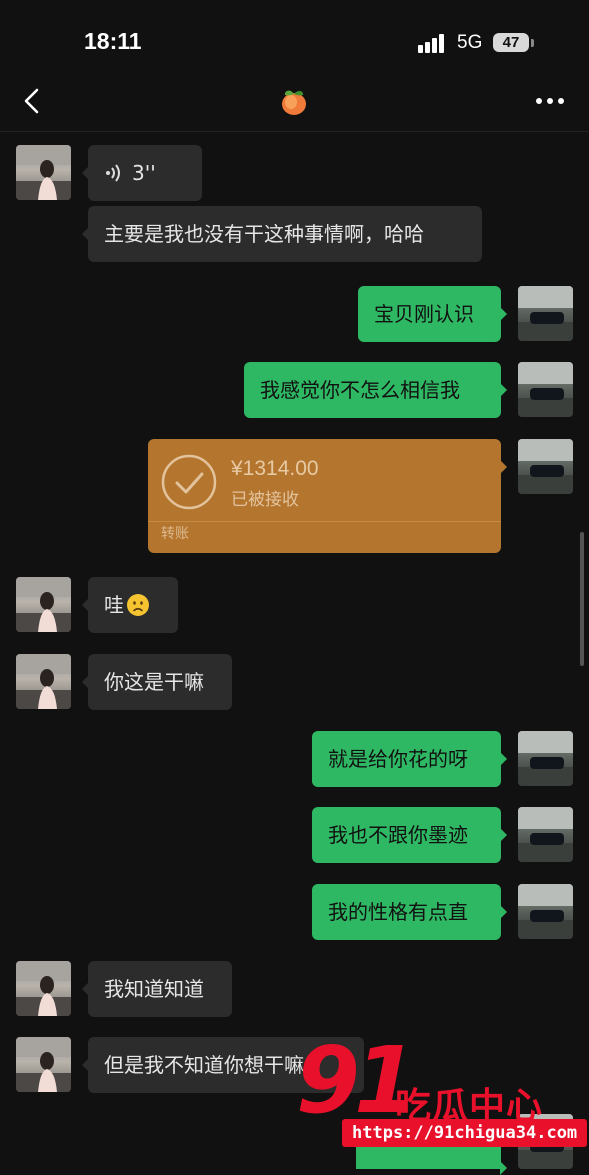 This screenshot has height=1175, width=589. What do you see at coordinates (265, 500) in the screenshot?
I see `transfer-status: 已被接收` at bounding box center [265, 500].